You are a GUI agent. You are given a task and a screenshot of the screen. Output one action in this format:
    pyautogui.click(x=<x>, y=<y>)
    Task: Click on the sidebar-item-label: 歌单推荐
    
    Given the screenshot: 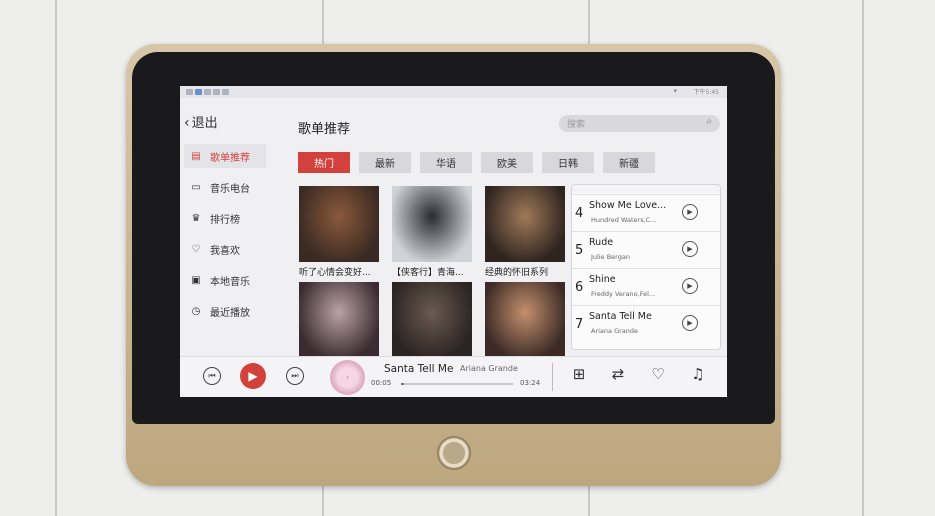 What is the action you would take?
    pyautogui.click(x=230, y=158)
    